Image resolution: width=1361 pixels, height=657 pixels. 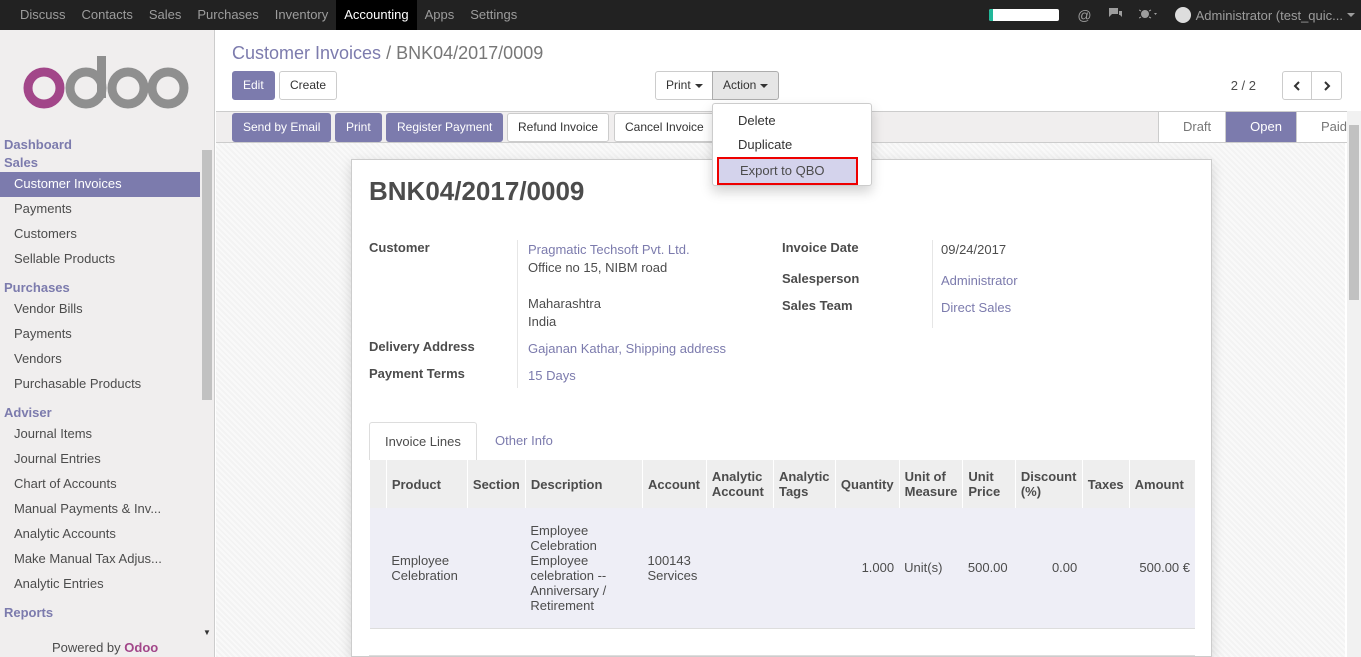 I want to click on salesperson-value: Administrator, so click(x=979, y=280).